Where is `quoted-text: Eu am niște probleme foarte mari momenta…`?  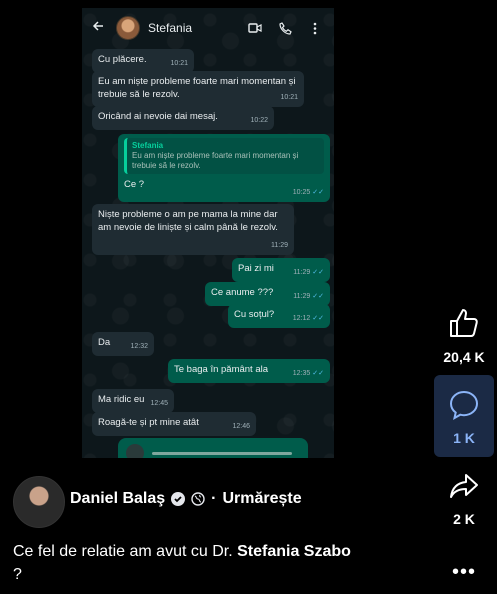
quoted-text: Eu am niște probleme foarte mari momenta… is located at coordinates (215, 160).